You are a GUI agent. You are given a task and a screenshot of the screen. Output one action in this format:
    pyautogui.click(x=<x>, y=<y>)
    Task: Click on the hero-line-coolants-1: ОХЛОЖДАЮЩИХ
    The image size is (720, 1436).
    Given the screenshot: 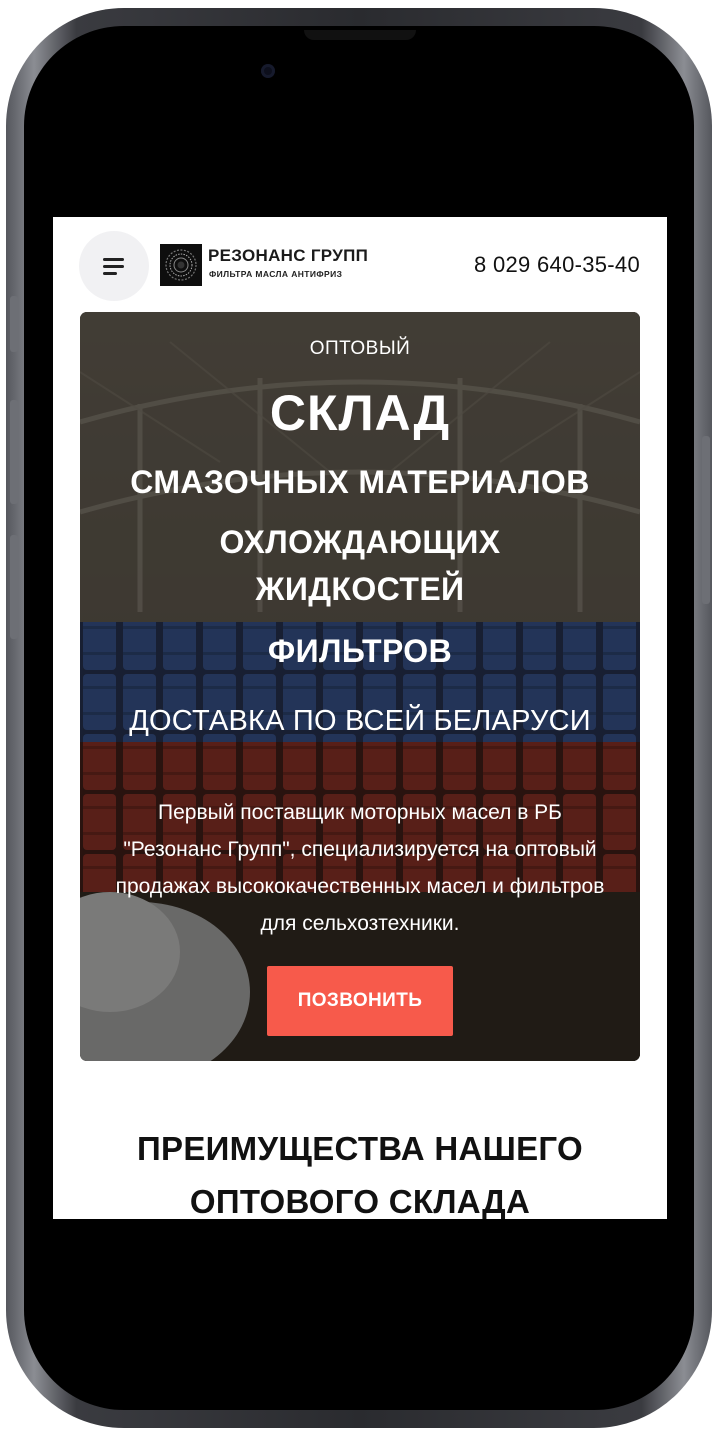 What is the action you would take?
    pyautogui.click(x=360, y=542)
    